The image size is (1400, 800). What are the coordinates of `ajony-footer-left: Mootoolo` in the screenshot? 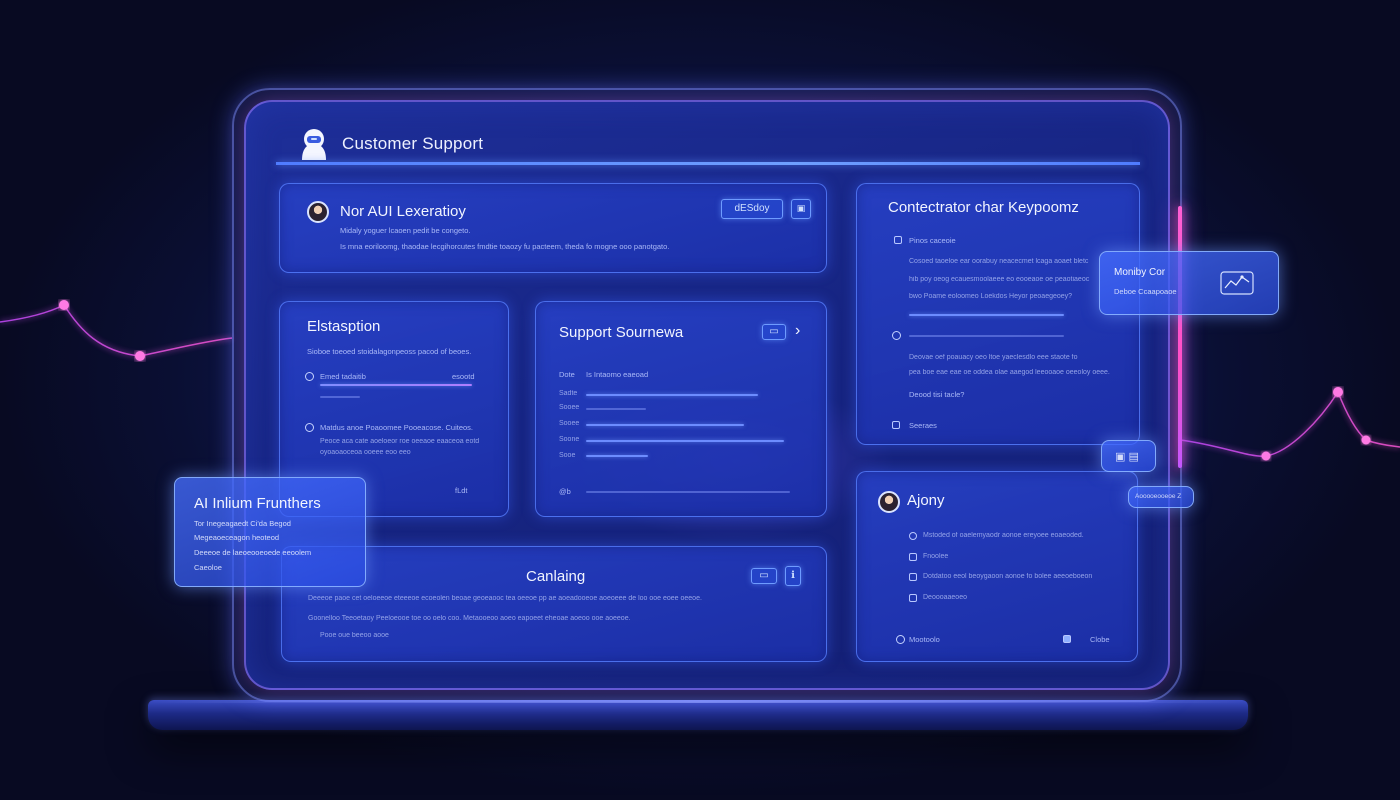 It's located at (924, 639).